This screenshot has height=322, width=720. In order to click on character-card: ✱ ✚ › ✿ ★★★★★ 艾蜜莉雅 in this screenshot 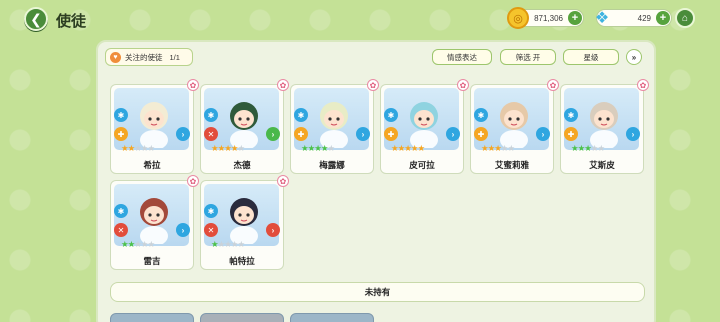, I will do `click(514, 126)`.